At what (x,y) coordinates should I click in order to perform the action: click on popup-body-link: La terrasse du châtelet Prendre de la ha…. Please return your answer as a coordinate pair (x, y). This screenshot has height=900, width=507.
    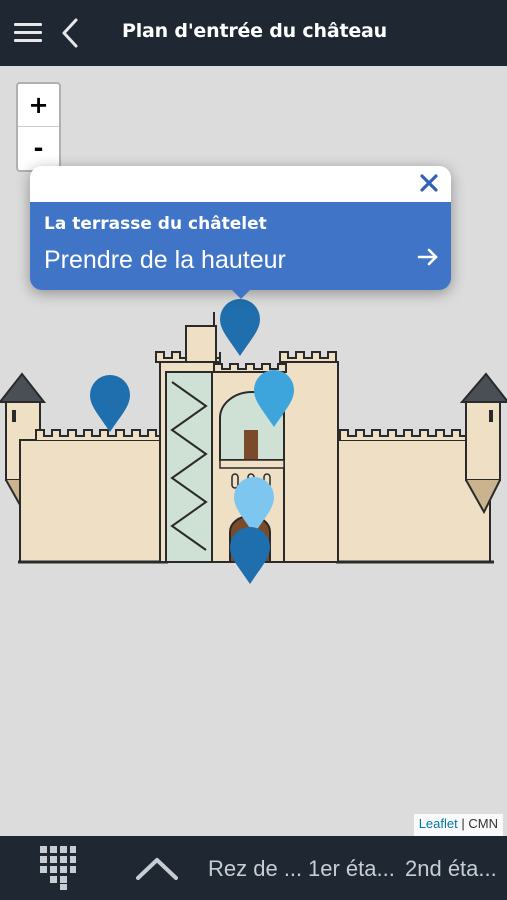
    Looking at the image, I should click on (240, 246).